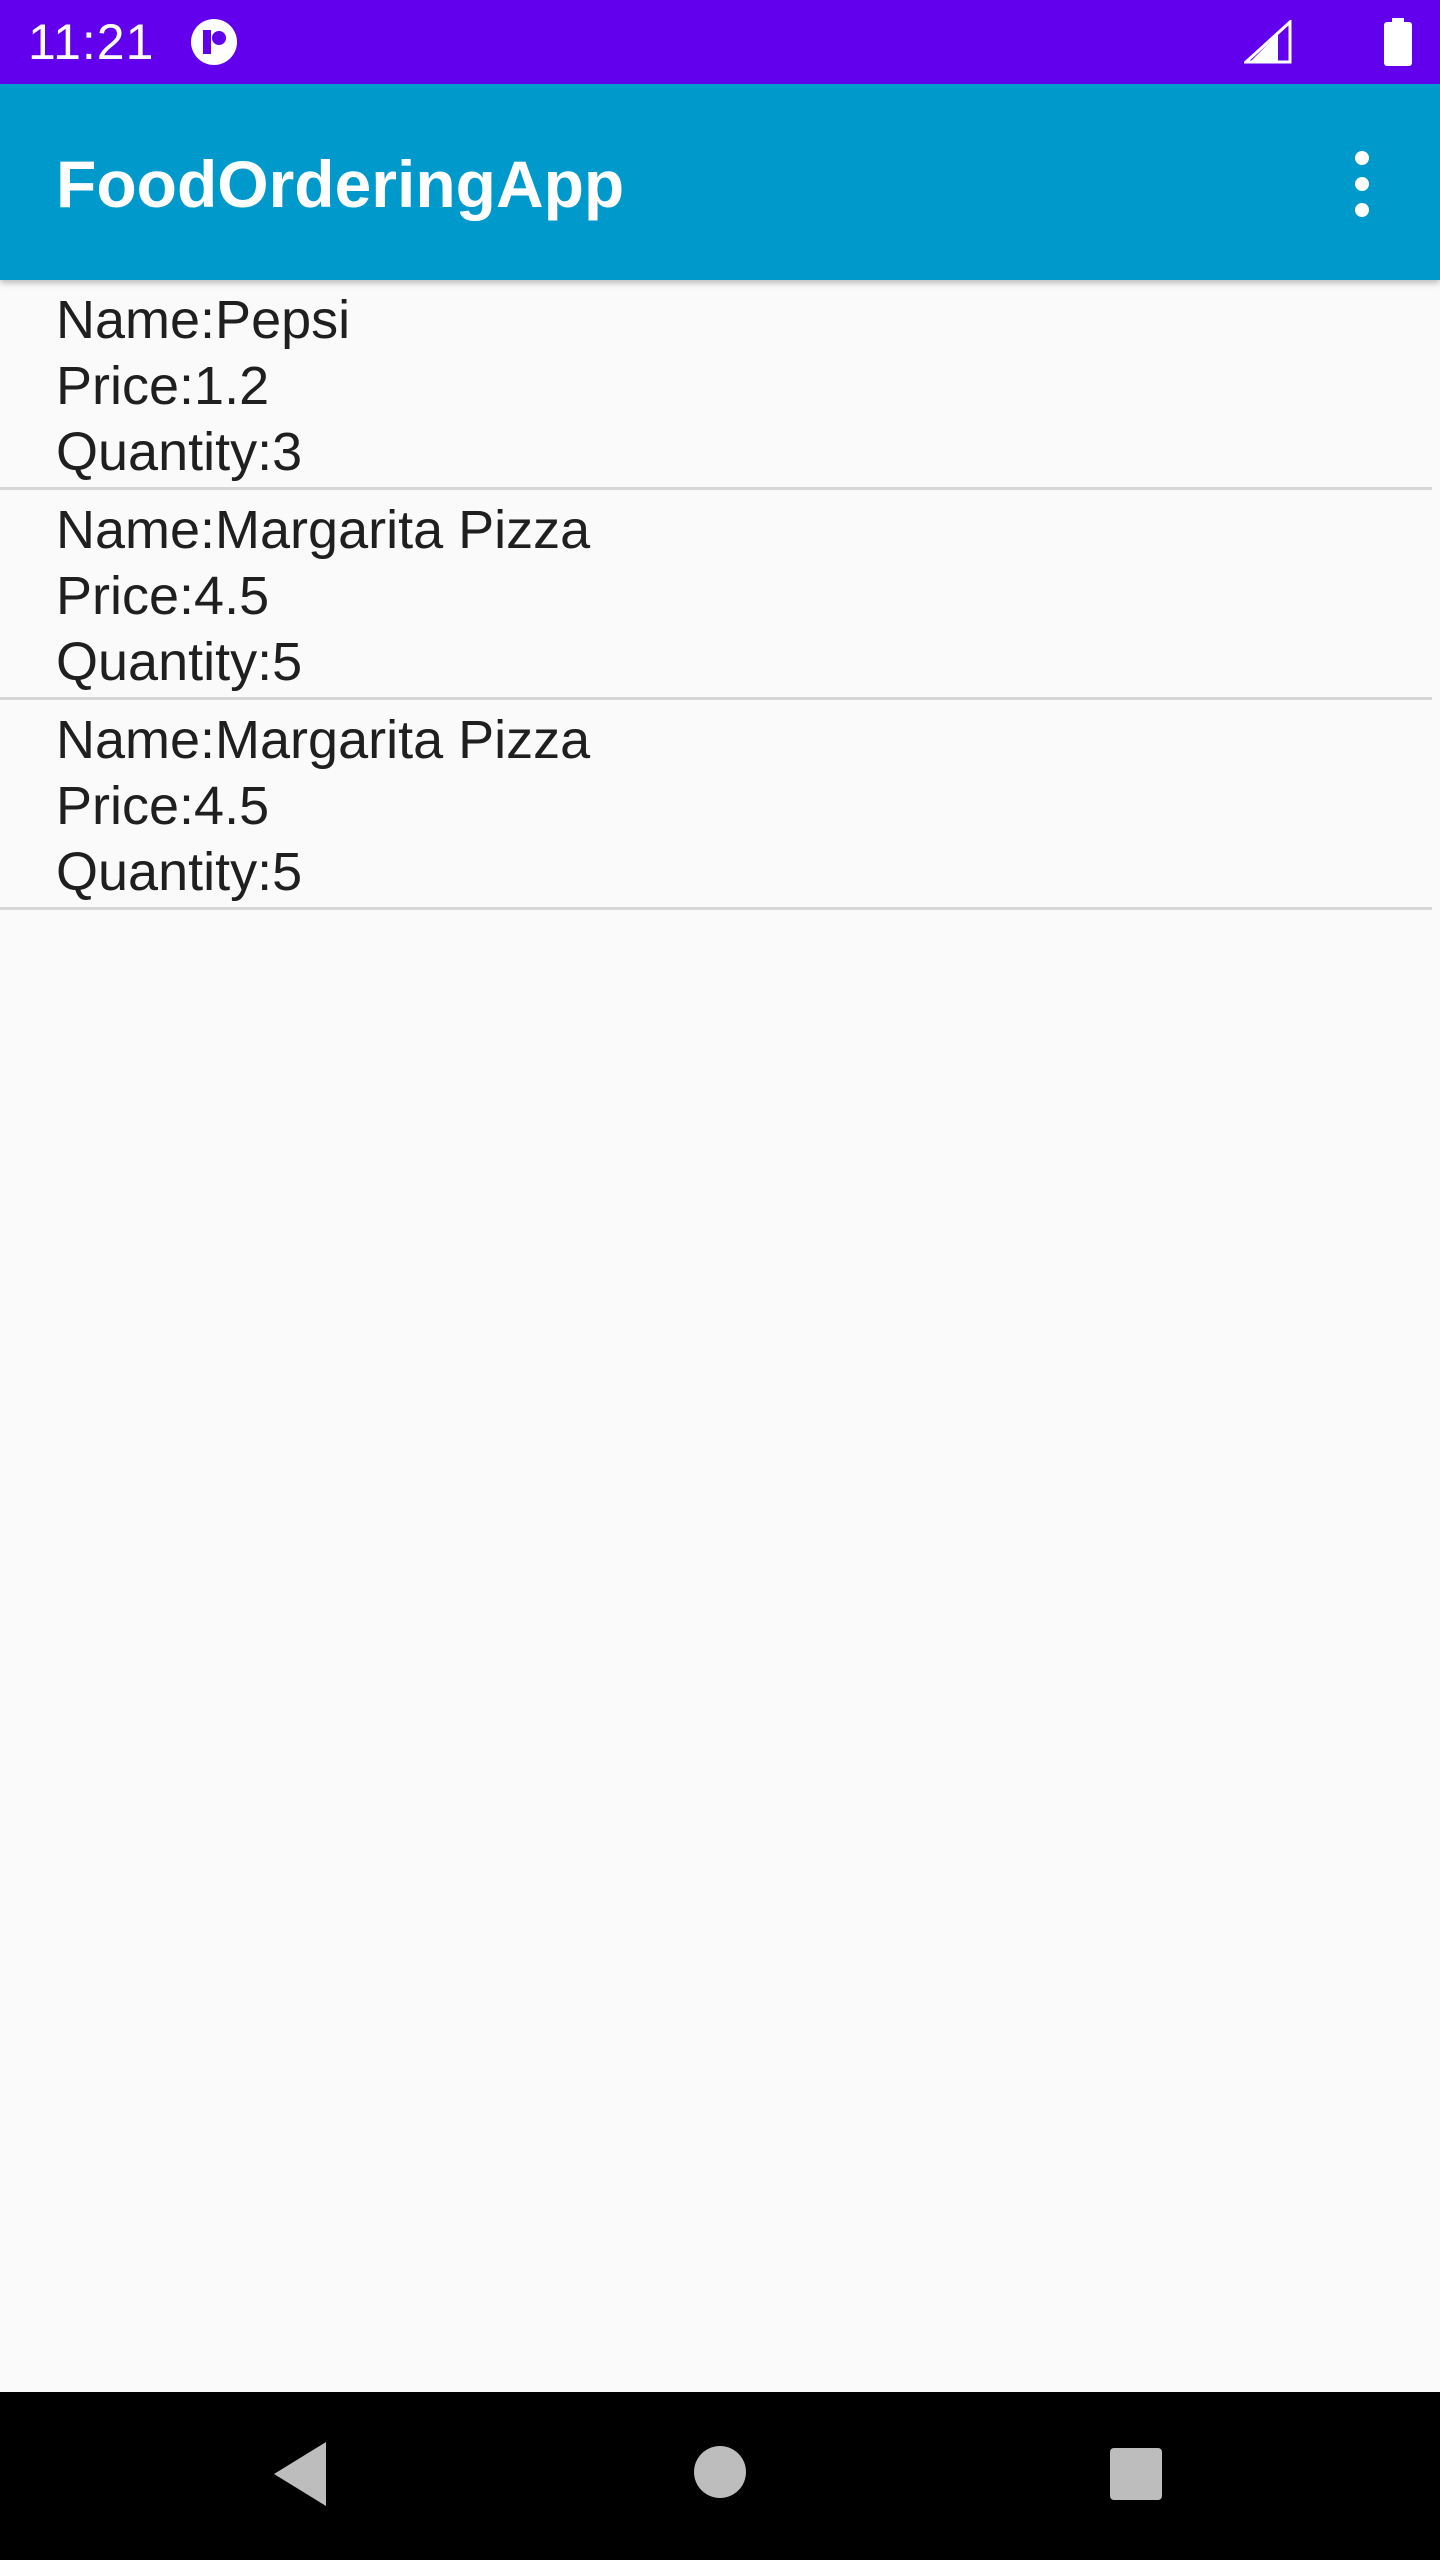  I want to click on home-icon, so click(720, 2472).